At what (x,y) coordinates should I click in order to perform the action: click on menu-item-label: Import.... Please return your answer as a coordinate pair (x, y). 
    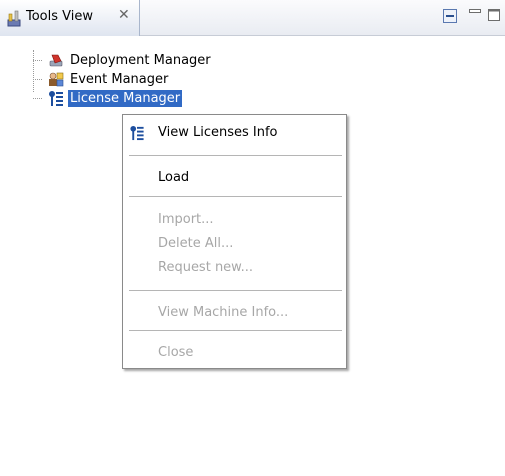
    Looking at the image, I should click on (186, 219).